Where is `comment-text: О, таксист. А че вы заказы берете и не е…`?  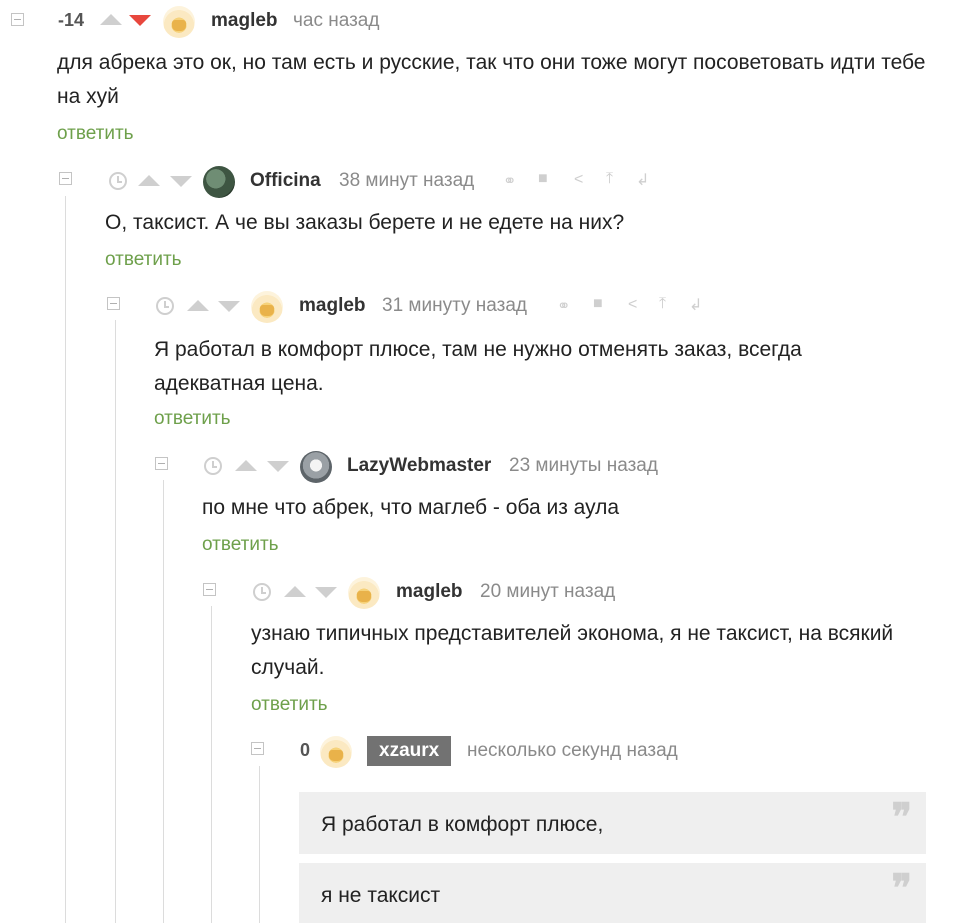
comment-text: О, таксист. А че вы заказы берете и не е… is located at coordinates (365, 222).